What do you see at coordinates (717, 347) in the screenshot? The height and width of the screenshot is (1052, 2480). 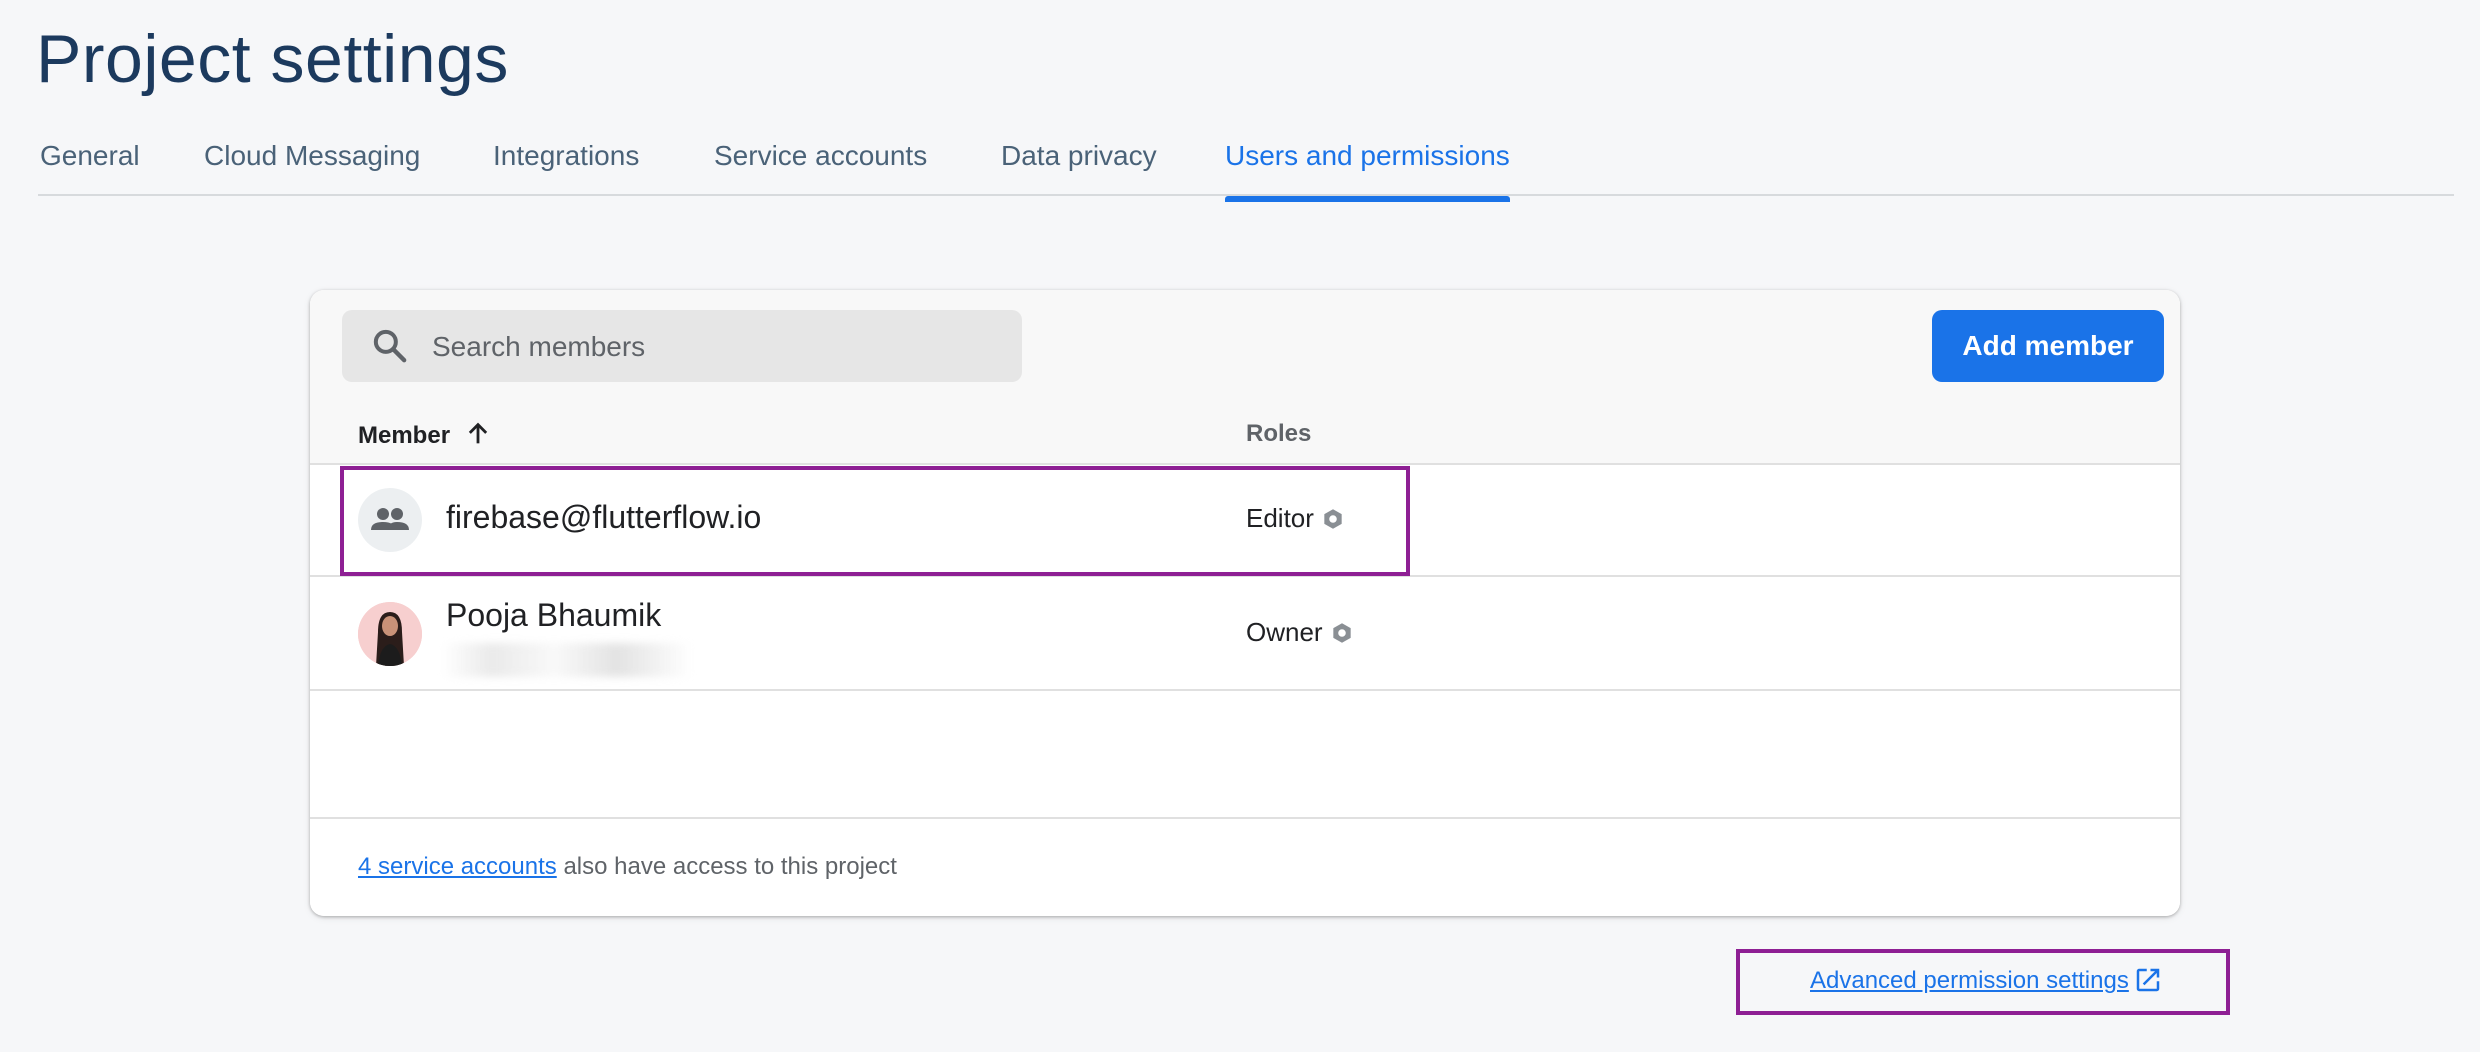 I see `search-input` at bounding box center [717, 347].